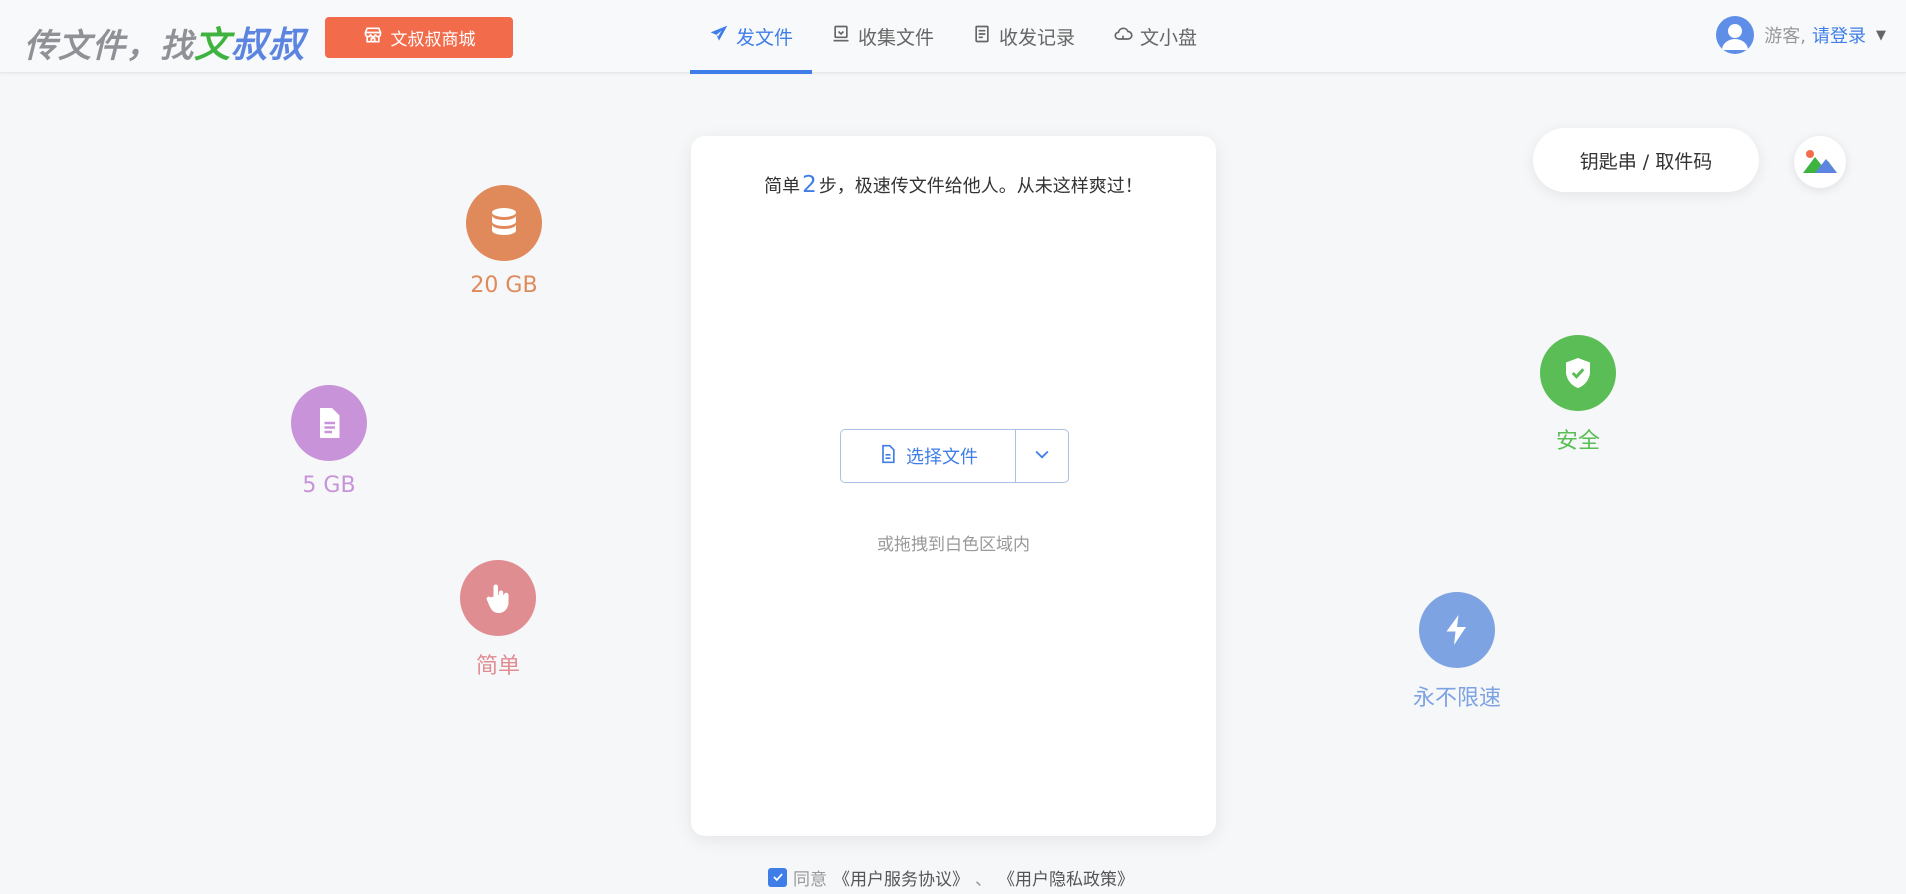 Image resolution: width=1906 pixels, height=894 pixels. What do you see at coordinates (1646, 160) in the screenshot?
I see `pickup-code-button: 钥匙串 / 取件码` at bounding box center [1646, 160].